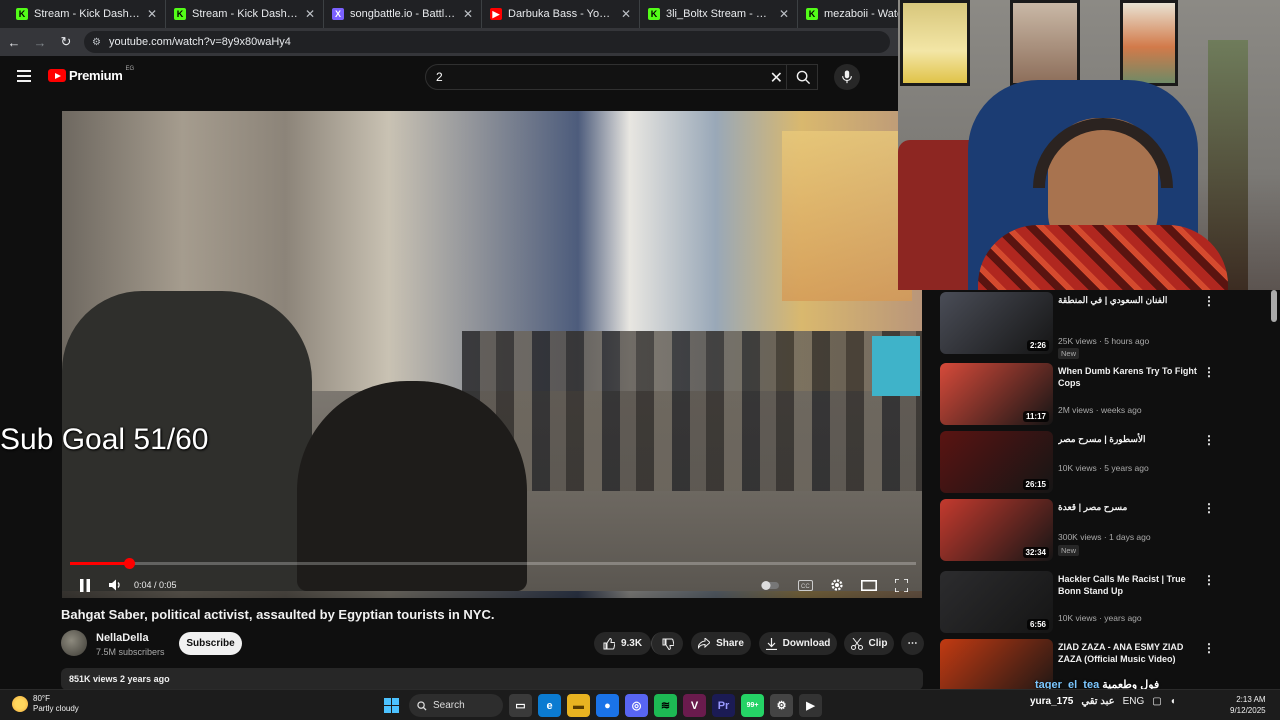 The image size is (1280, 720). What do you see at coordinates (1132, 377) in the screenshot?
I see `recommendation-title: When Dumb Karens Try To Fight Cops` at bounding box center [1132, 377].